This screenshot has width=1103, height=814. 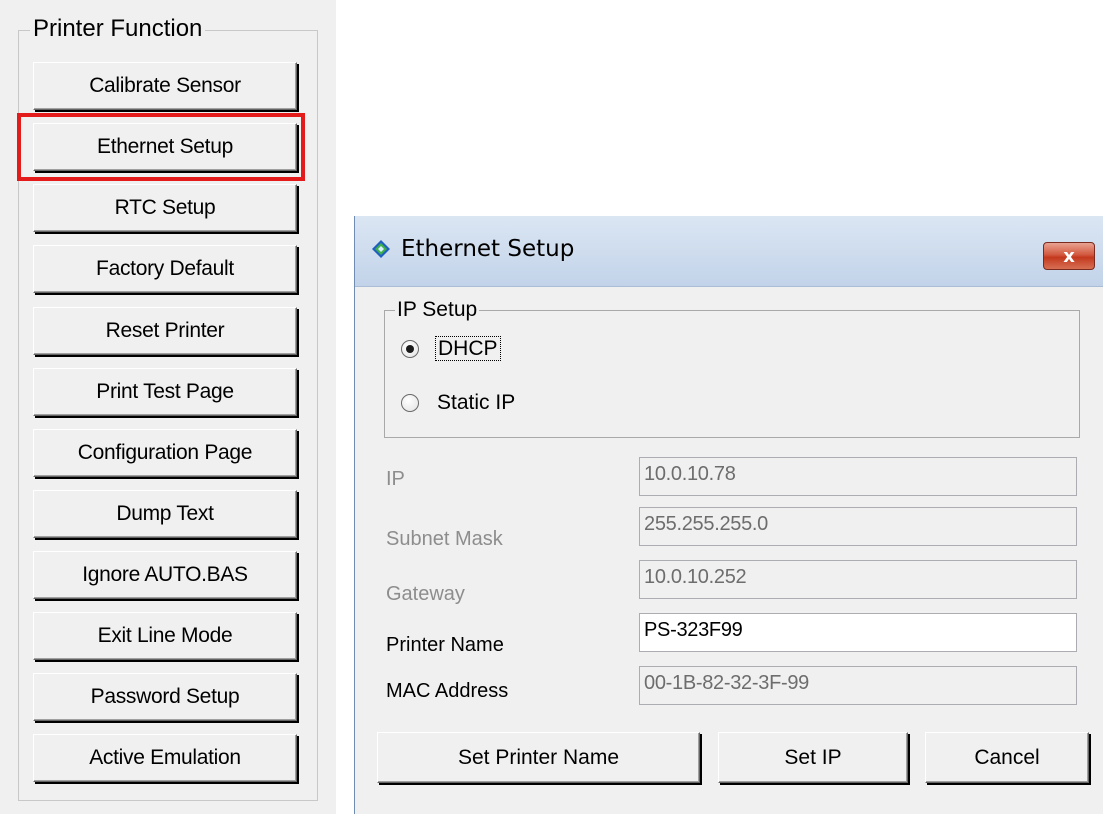 What do you see at coordinates (410, 349) in the screenshot?
I see `dhcp-radio` at bounding box center [410, 349].